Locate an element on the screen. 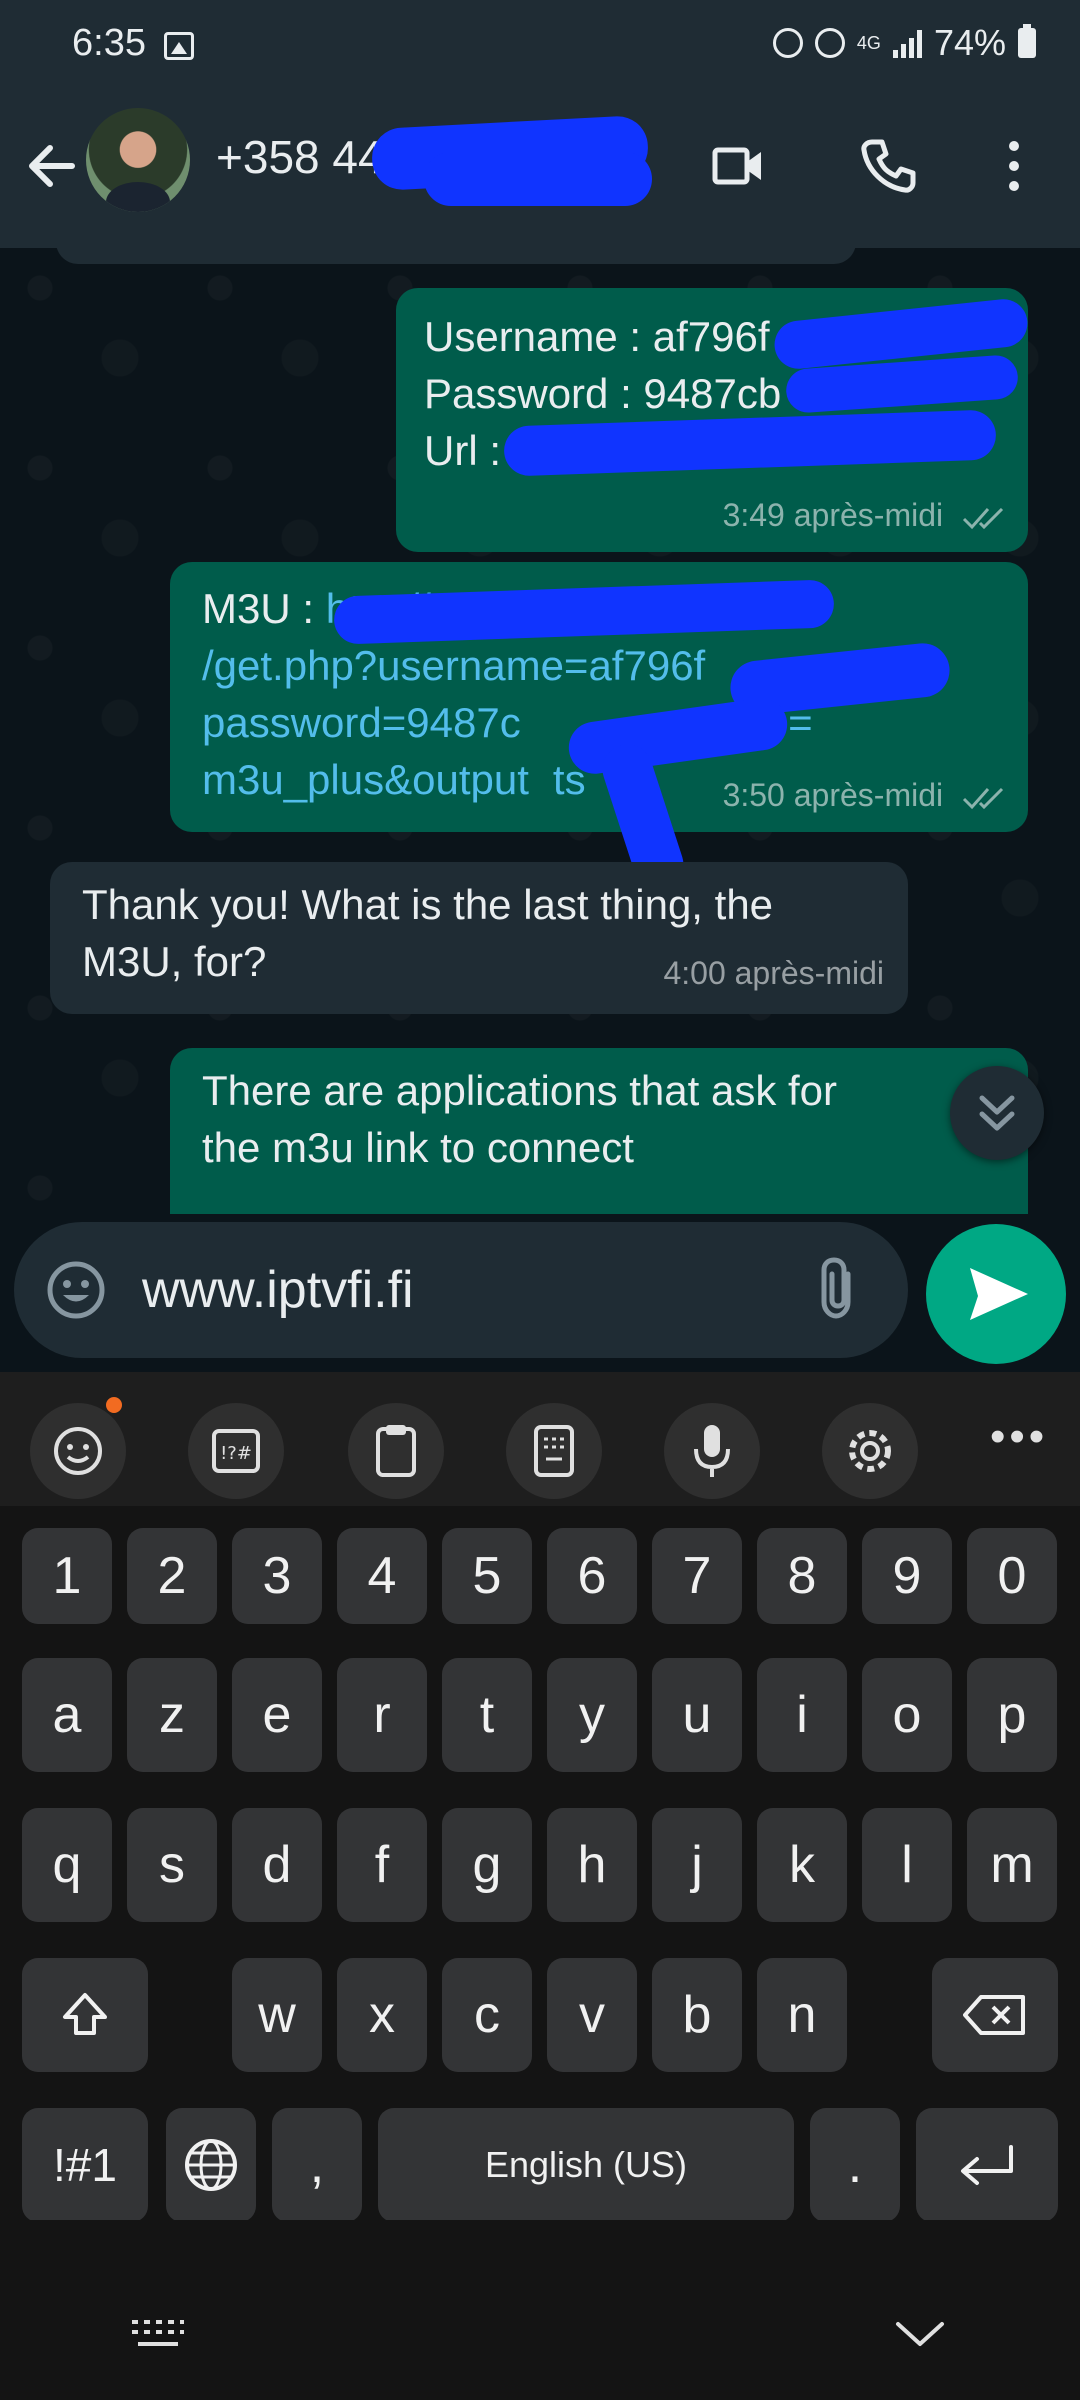 The image size is (1080, 2400). key-z: z is located at coordinates (172, 1715).